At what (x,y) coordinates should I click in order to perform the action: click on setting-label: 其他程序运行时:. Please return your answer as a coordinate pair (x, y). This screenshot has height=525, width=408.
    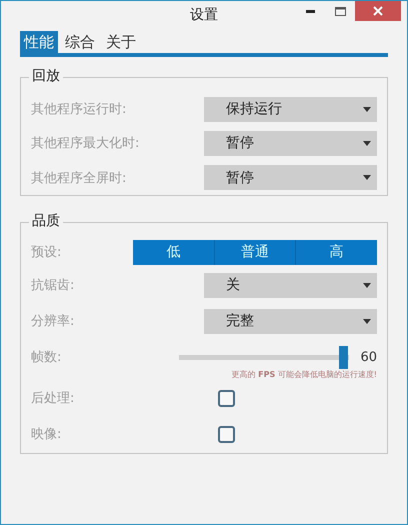
    Looking at the image, I should click on (79, 109).